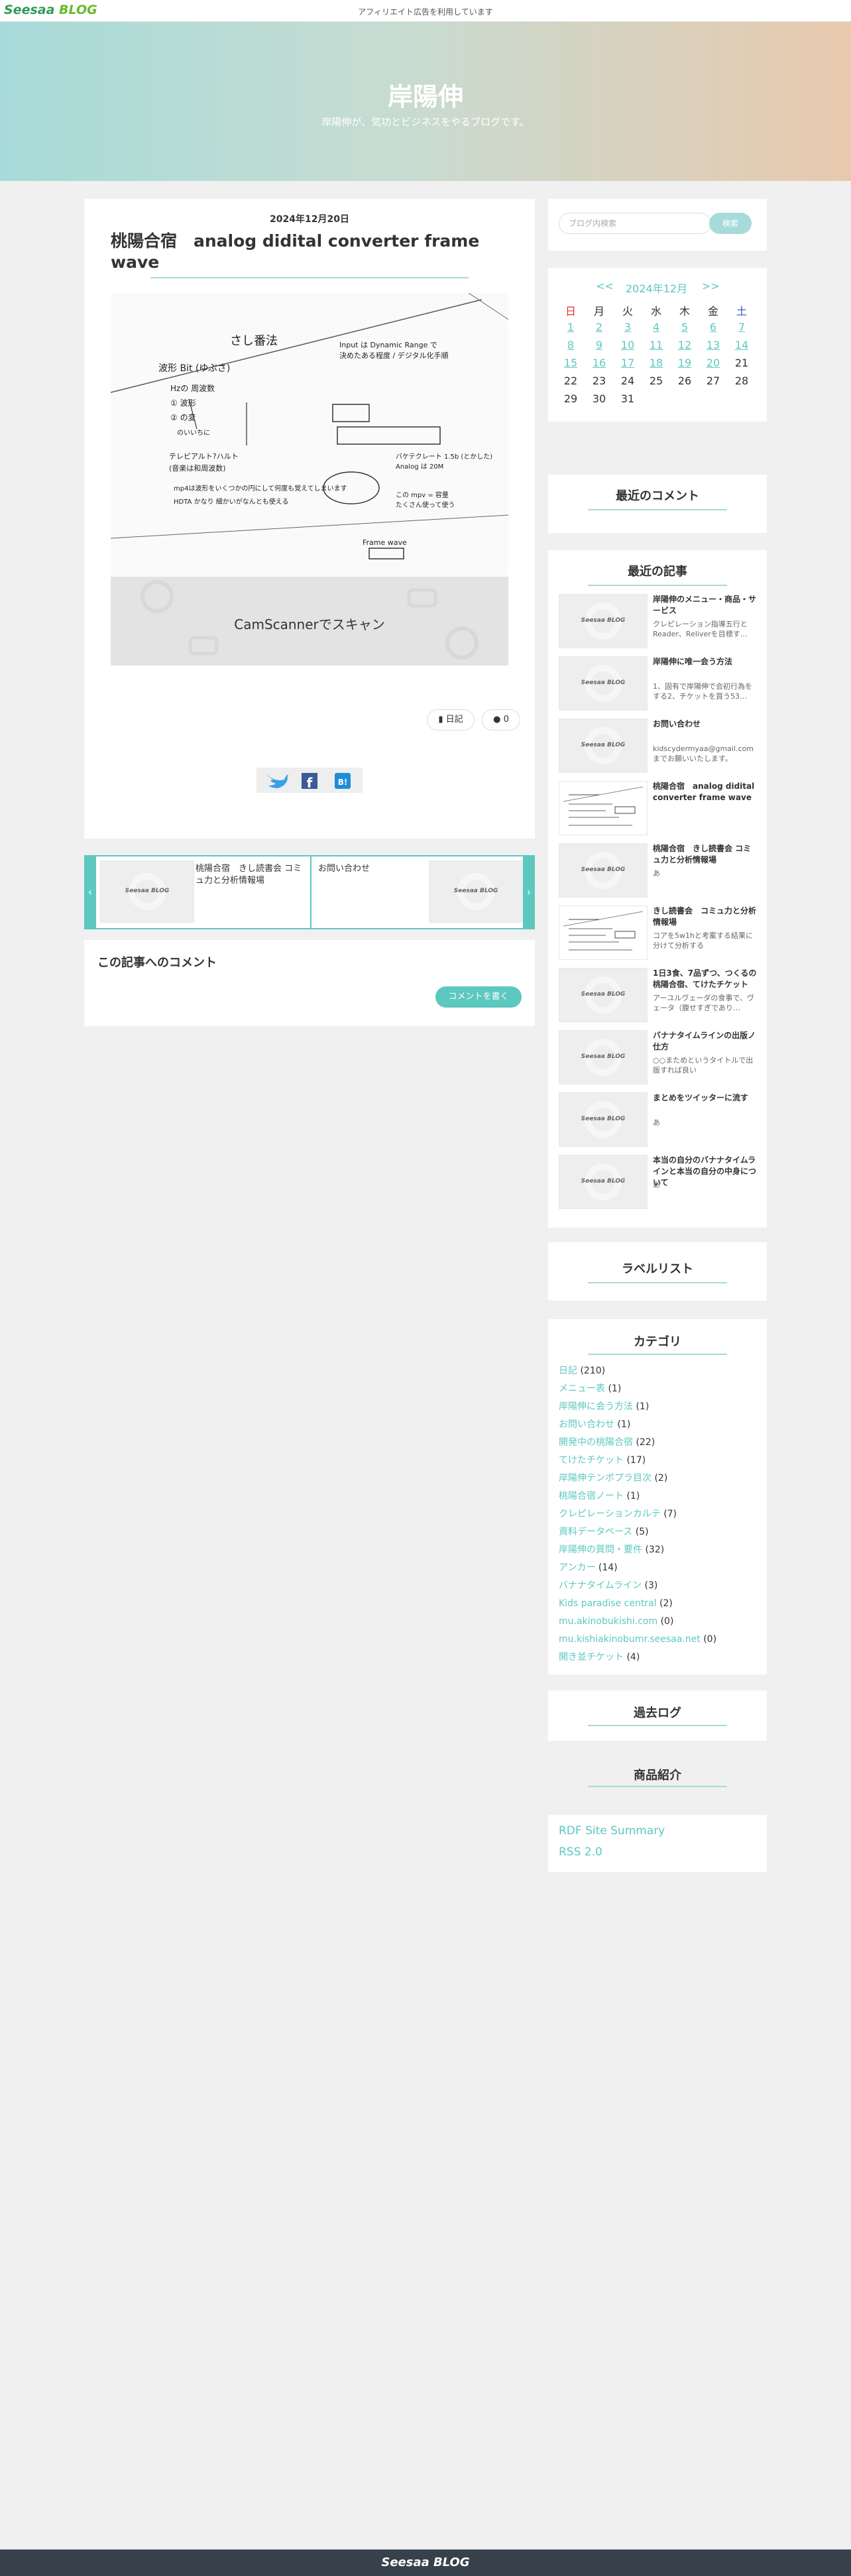 The width and height of the screenshot is (851, 2576). I want to click on calendar-day: 7, so click(741, 327).